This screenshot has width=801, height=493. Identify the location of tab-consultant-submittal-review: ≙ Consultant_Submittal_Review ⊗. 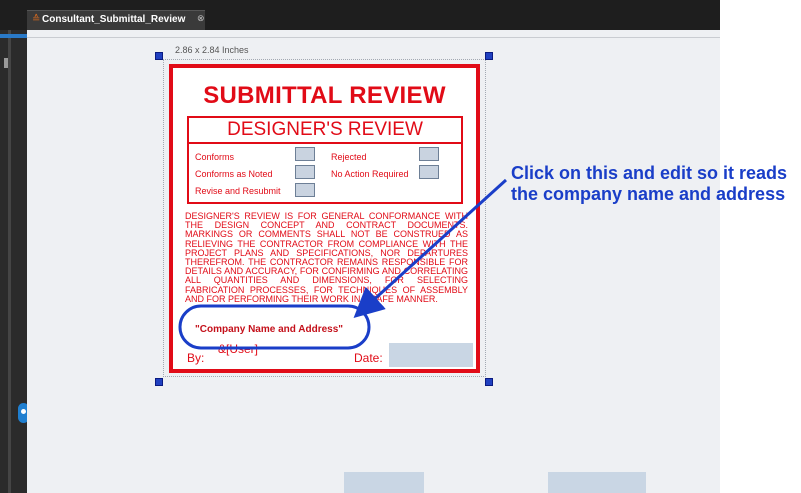
(116, 20).